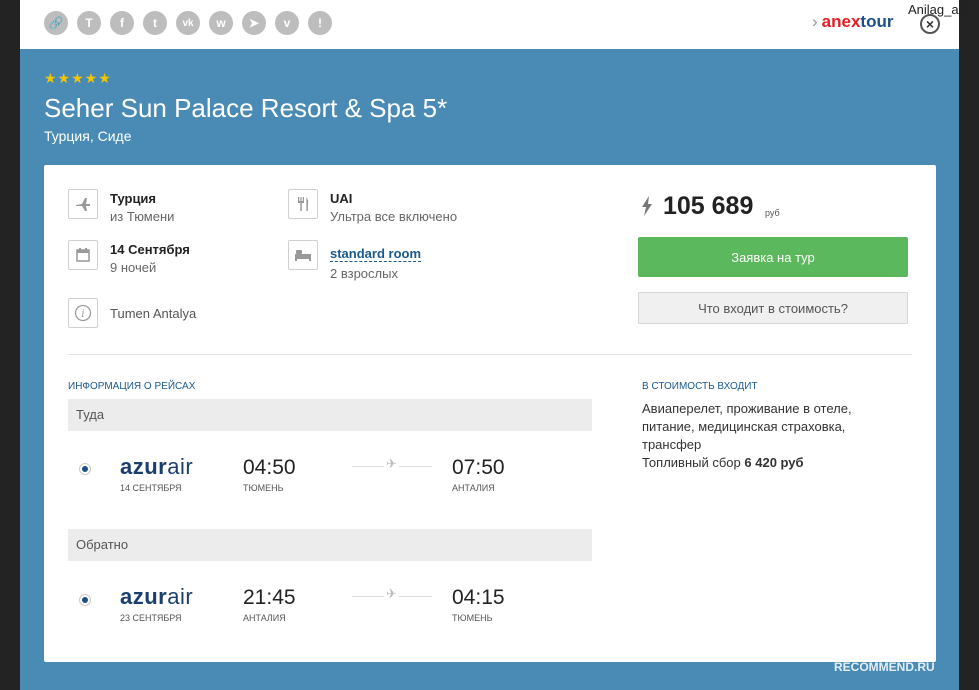 The image size is (979, 690). Describe the element at coordinates (478, 467) in the screenshot. I see `outbound-arrival-time: 07:50` at that location.